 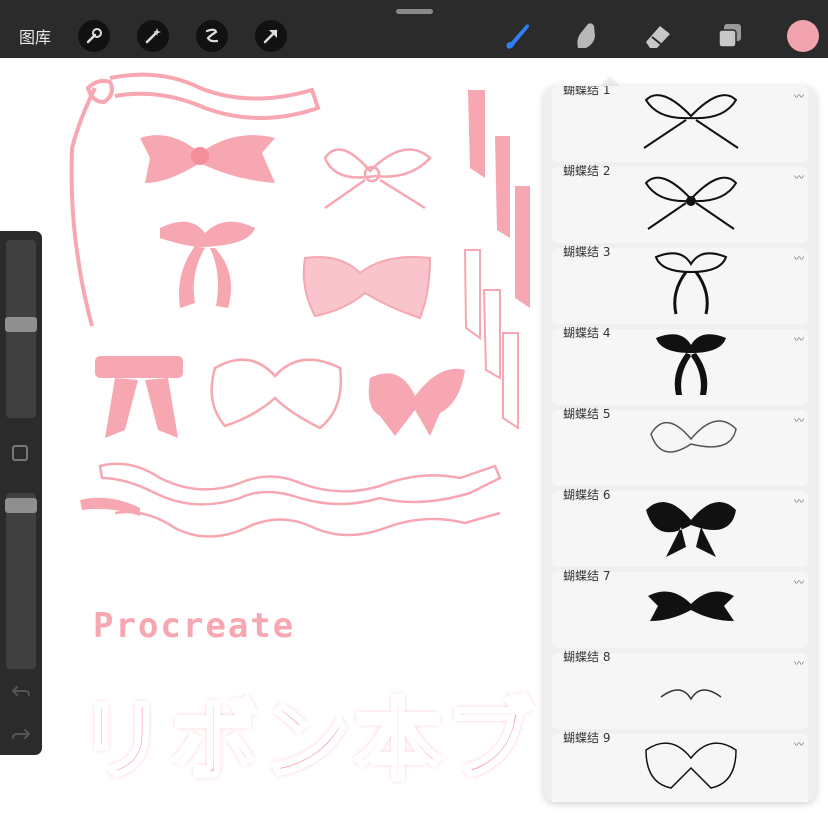 What do you see at coordinates (271, 36) in the screenshot?
I see `transform-arrow-icon` at bounding box center [271, 36].